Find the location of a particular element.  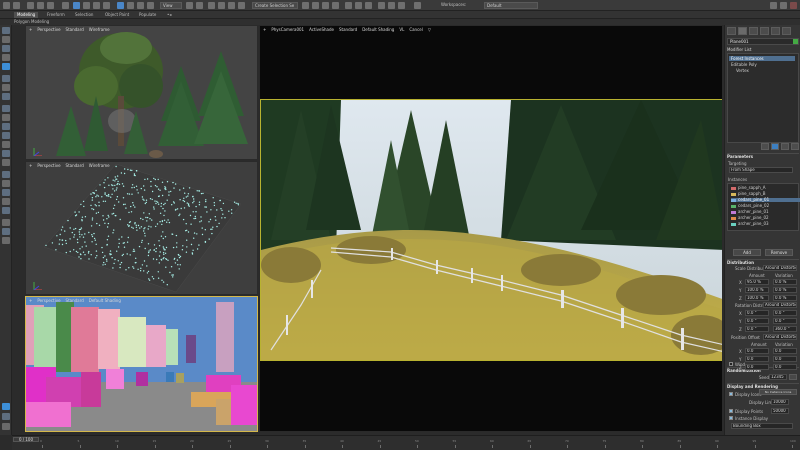

instance-item: pine_sapph_B is located at coordinates (765, 194).